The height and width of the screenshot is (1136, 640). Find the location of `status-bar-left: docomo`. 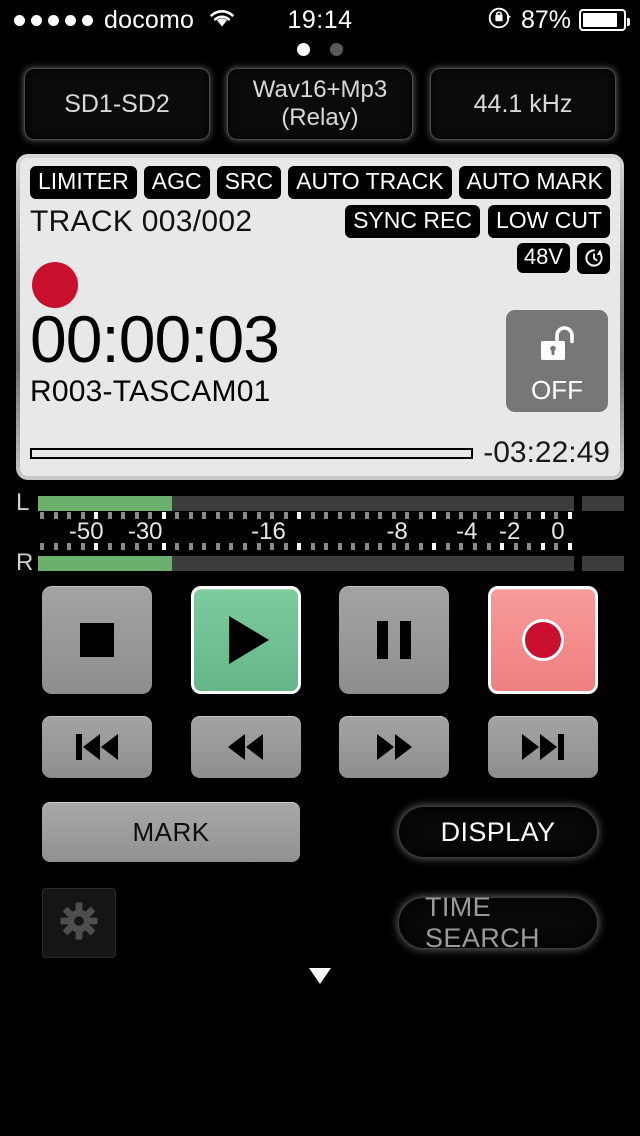

status-bar-left: docomo is located at coordinates (125, 20).